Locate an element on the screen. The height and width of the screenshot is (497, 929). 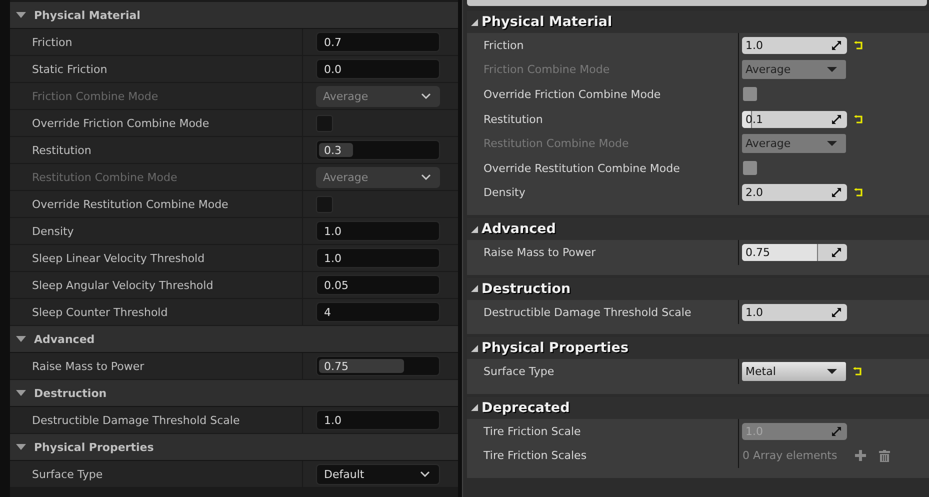
dropdown: Default is located at coordinates (378, 474).